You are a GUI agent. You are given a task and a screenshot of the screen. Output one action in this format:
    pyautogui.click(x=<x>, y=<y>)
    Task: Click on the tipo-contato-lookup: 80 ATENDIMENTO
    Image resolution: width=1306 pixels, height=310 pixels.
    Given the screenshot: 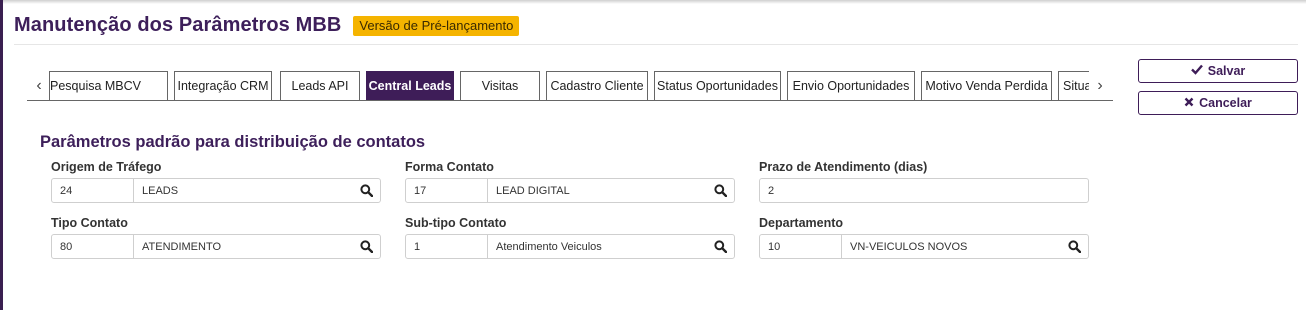 What is the action you would take?
    pyautogui.click(x=216, y=246)
    